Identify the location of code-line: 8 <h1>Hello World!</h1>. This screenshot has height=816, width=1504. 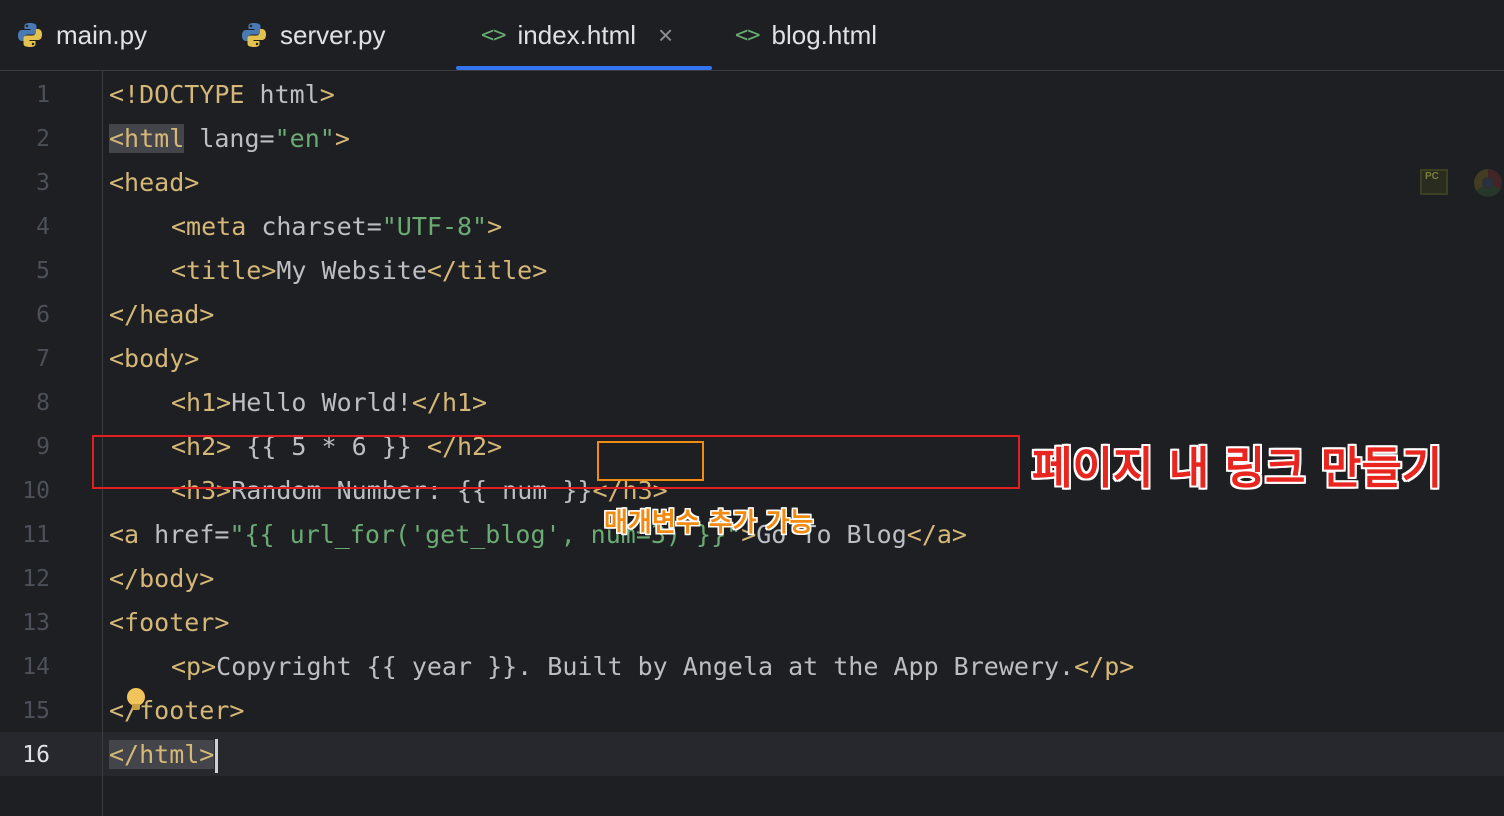
(752, 403).